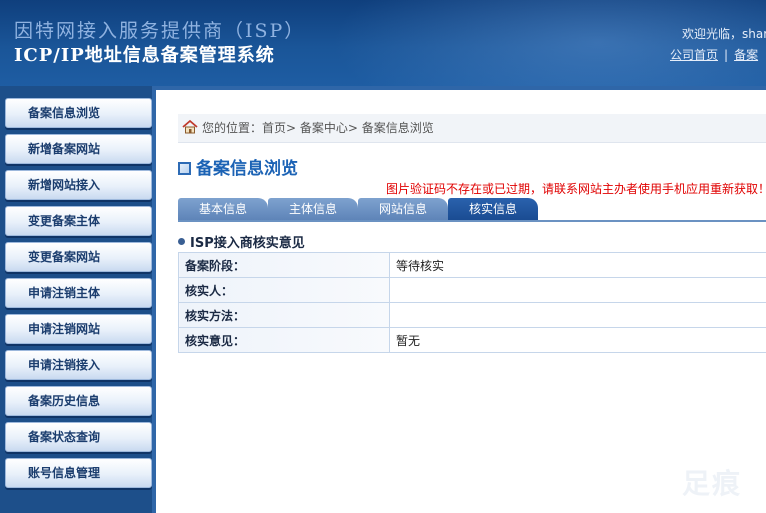 This screenshot has height=513, width=766. I want to click on error-message: 图片验证码不存在或已过期，请联系网站主办者使用手机应用重新获取！, so click(576, 189).